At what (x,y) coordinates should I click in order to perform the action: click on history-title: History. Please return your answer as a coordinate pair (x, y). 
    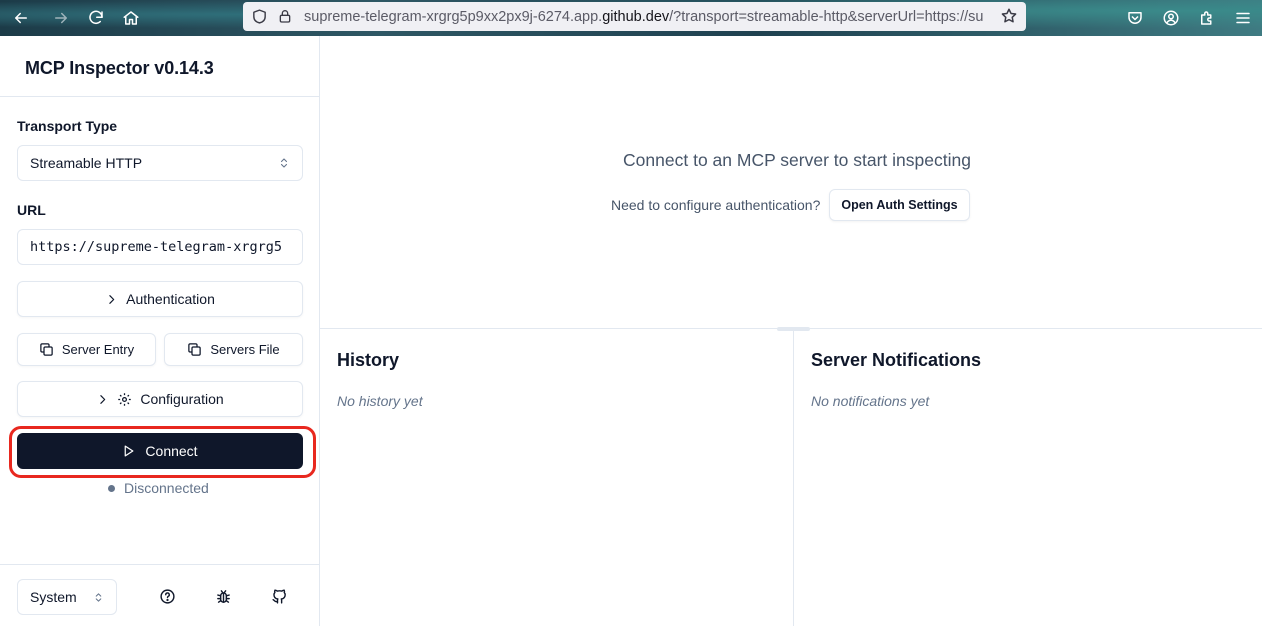
    Looking at the image, I should click on (368, 360).